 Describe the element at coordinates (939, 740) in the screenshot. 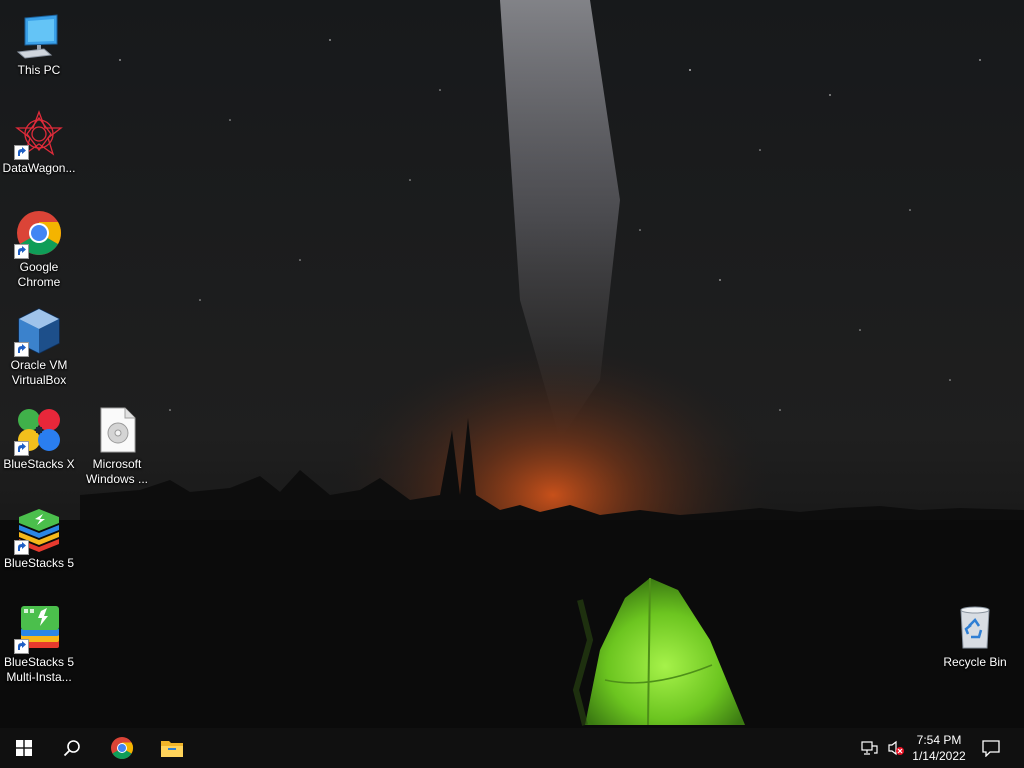

I see `clock-time: 7:54 PM` at that location.